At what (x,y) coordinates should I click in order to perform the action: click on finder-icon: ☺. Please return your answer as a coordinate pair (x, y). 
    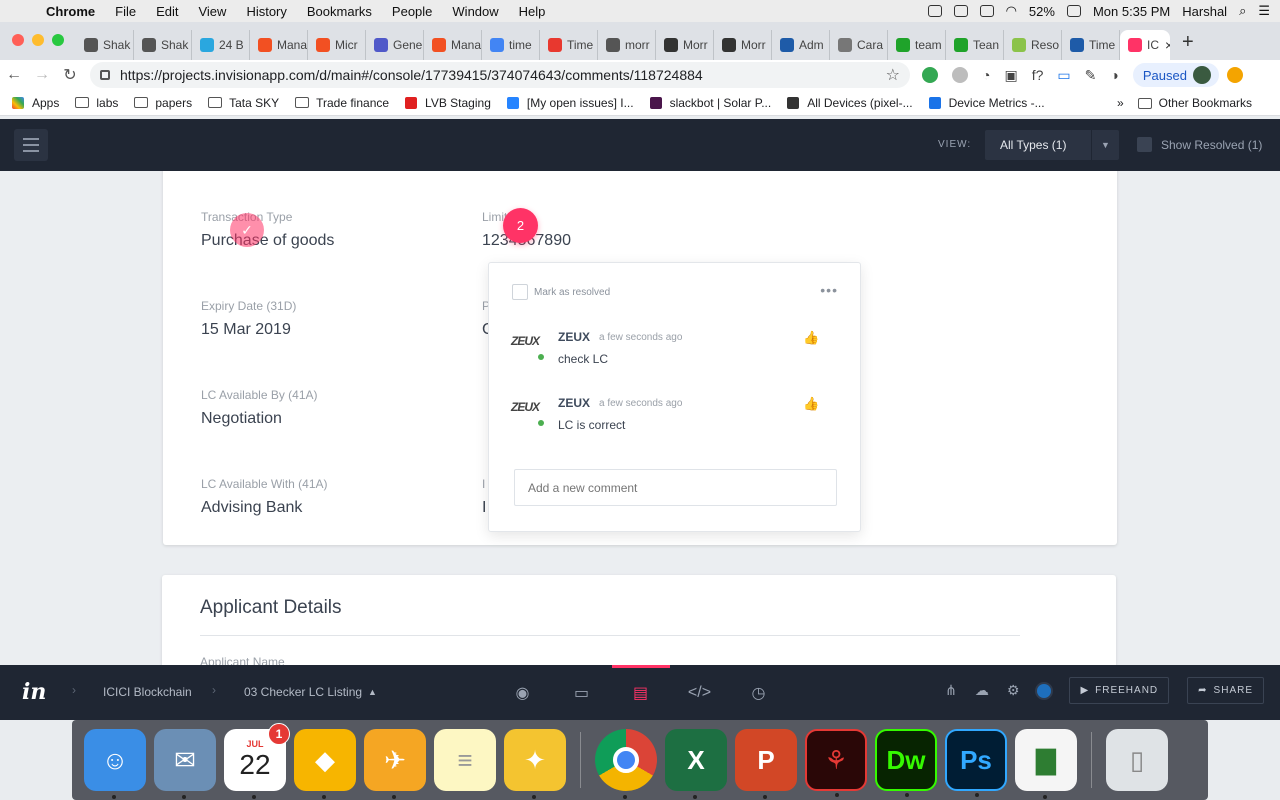
    Looking at the image, I should click on (115, 764).